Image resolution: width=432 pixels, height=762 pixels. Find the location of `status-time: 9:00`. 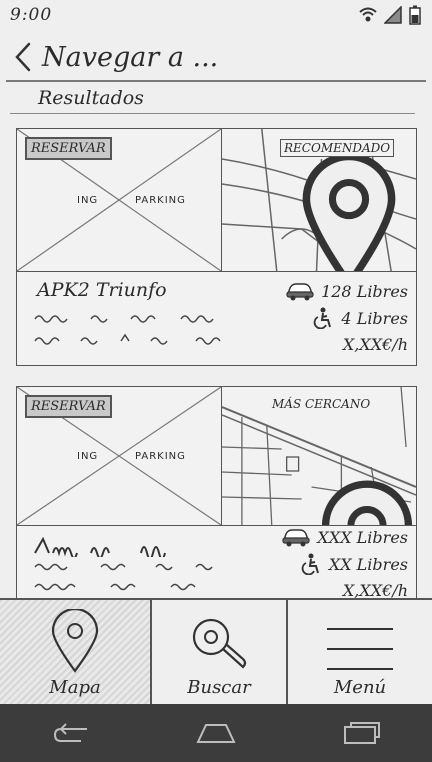

status-time: 9:00 is located at coordinates (31, 15).